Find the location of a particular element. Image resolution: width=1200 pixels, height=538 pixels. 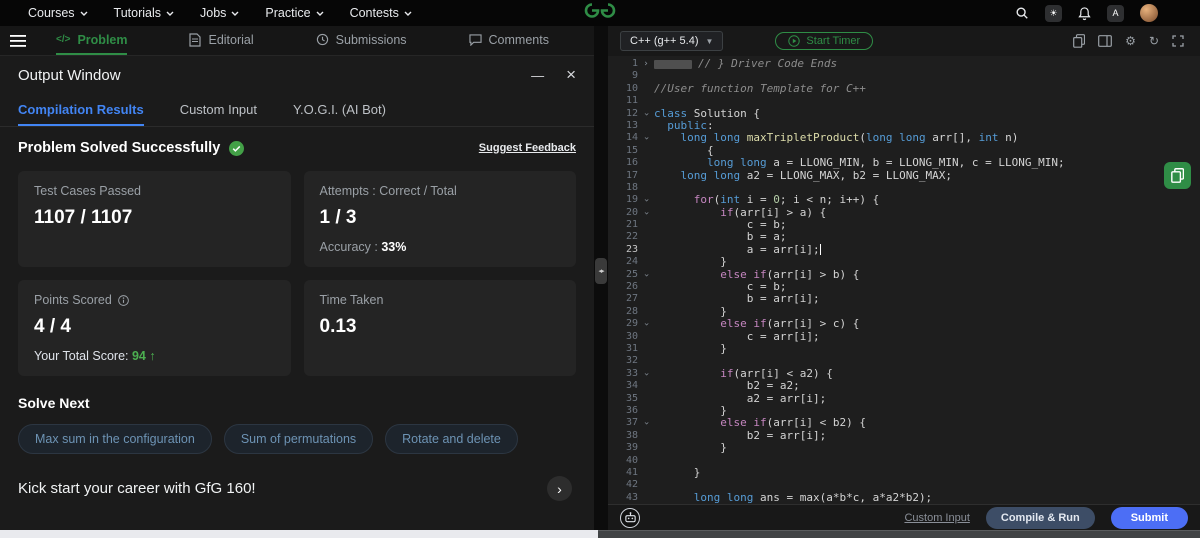

text-cursor is located at coordinates (820, 250).